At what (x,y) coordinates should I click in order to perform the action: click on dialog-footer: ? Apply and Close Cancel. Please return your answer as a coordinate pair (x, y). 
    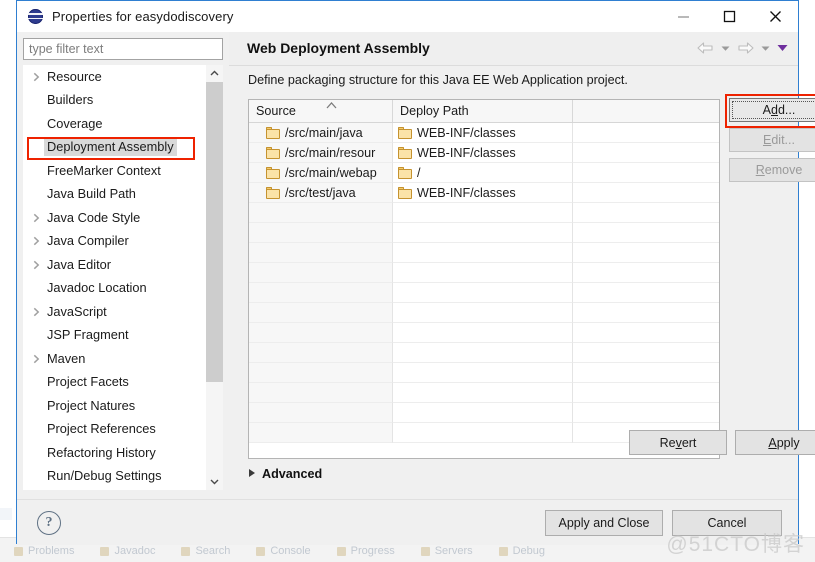
    Looking at the image, I should click on (407, 522).